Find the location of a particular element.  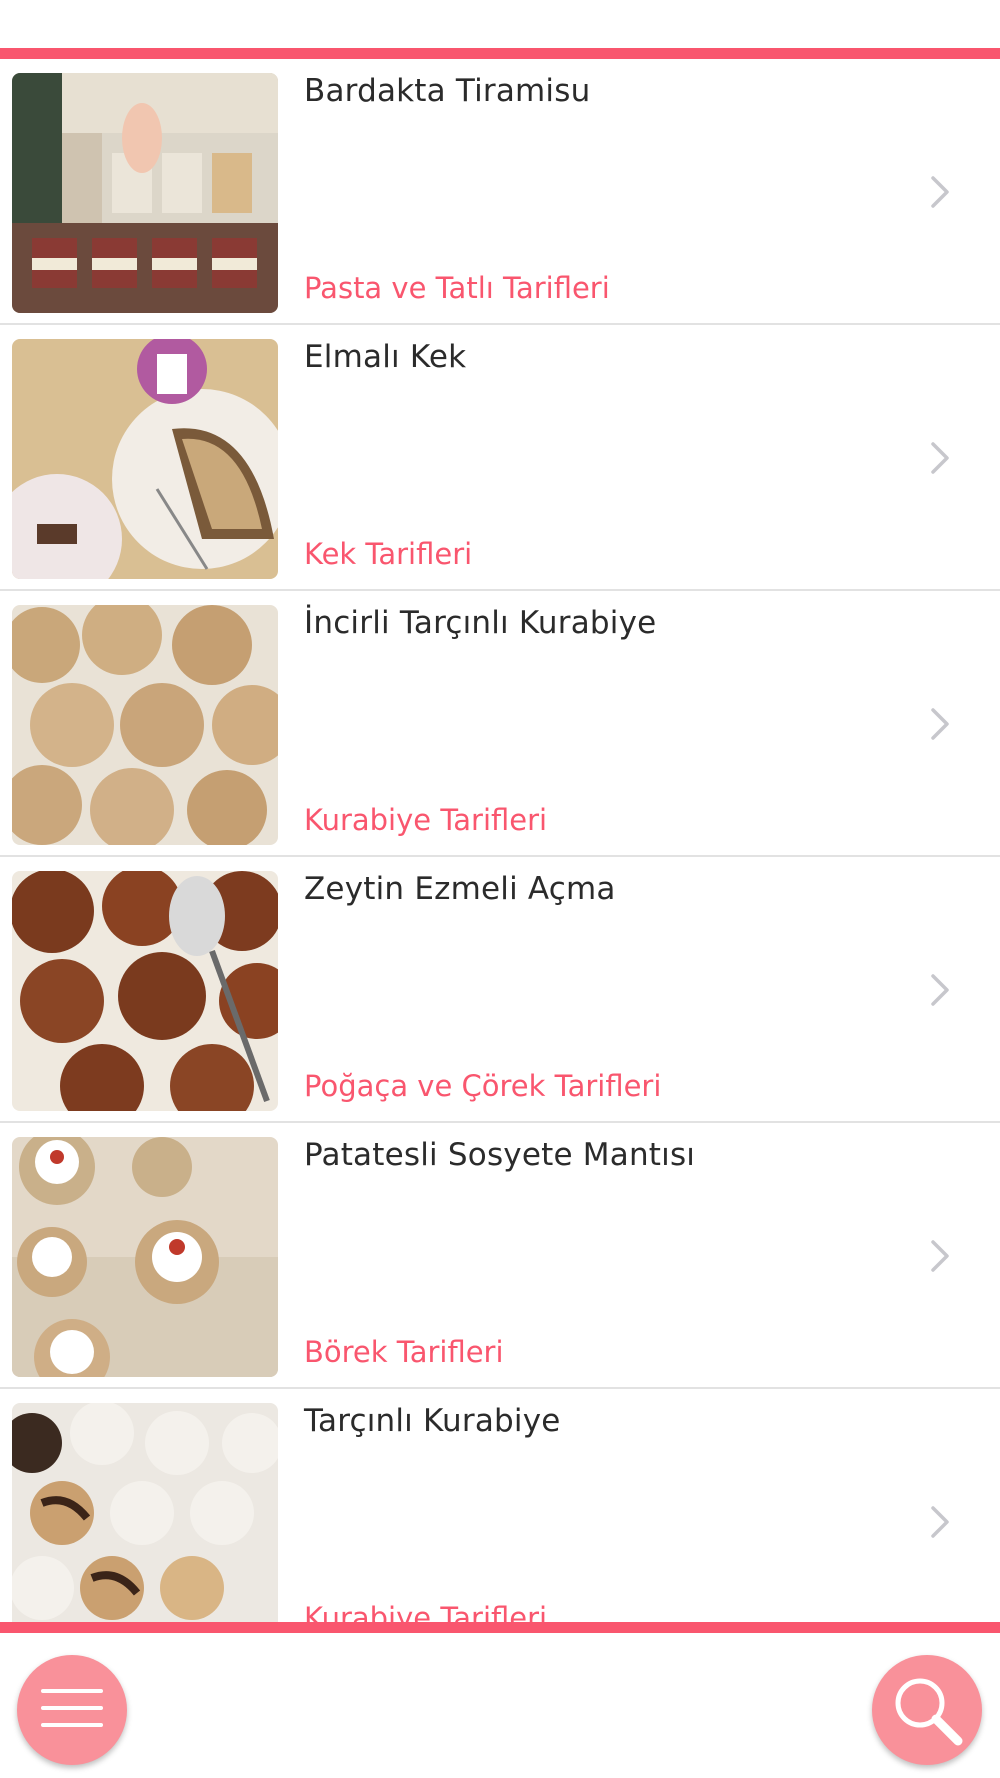

recipe-title: Elmalı Kek is located at coordinates (385, 357).